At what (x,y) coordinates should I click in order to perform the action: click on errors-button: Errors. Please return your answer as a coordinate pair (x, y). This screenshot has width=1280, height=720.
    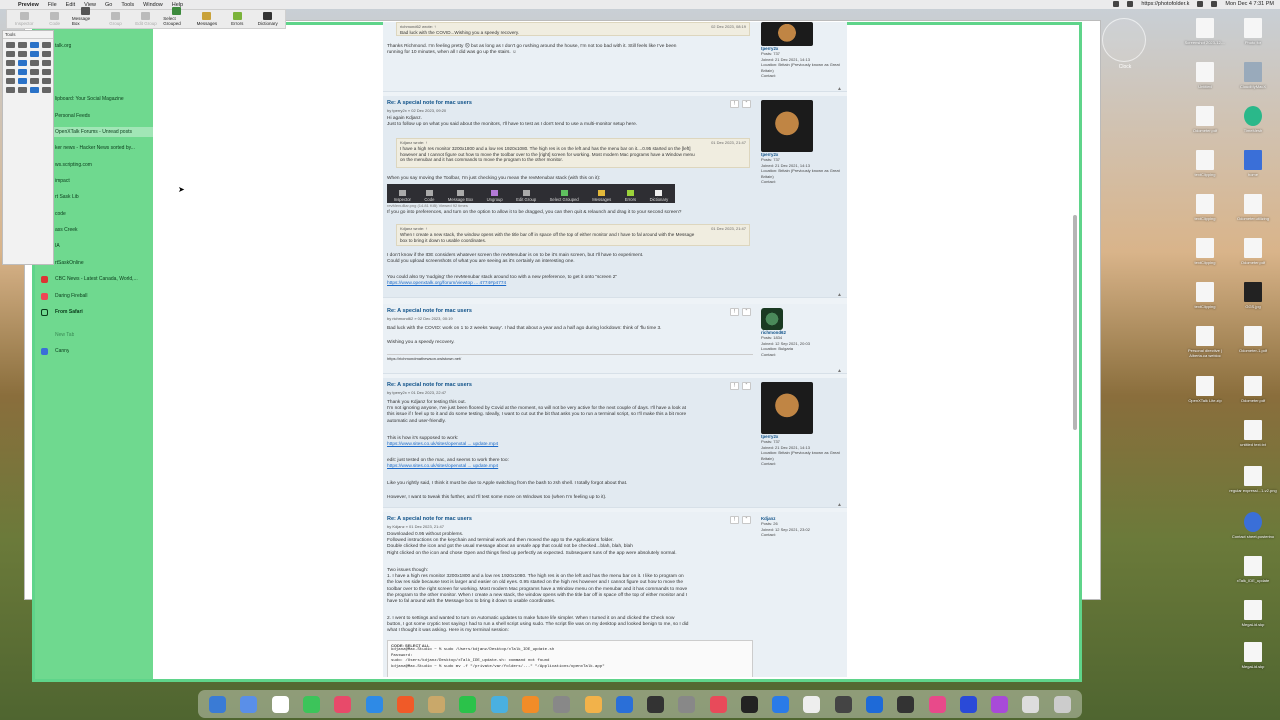
    Looking at the image, I should click on (237, 19).